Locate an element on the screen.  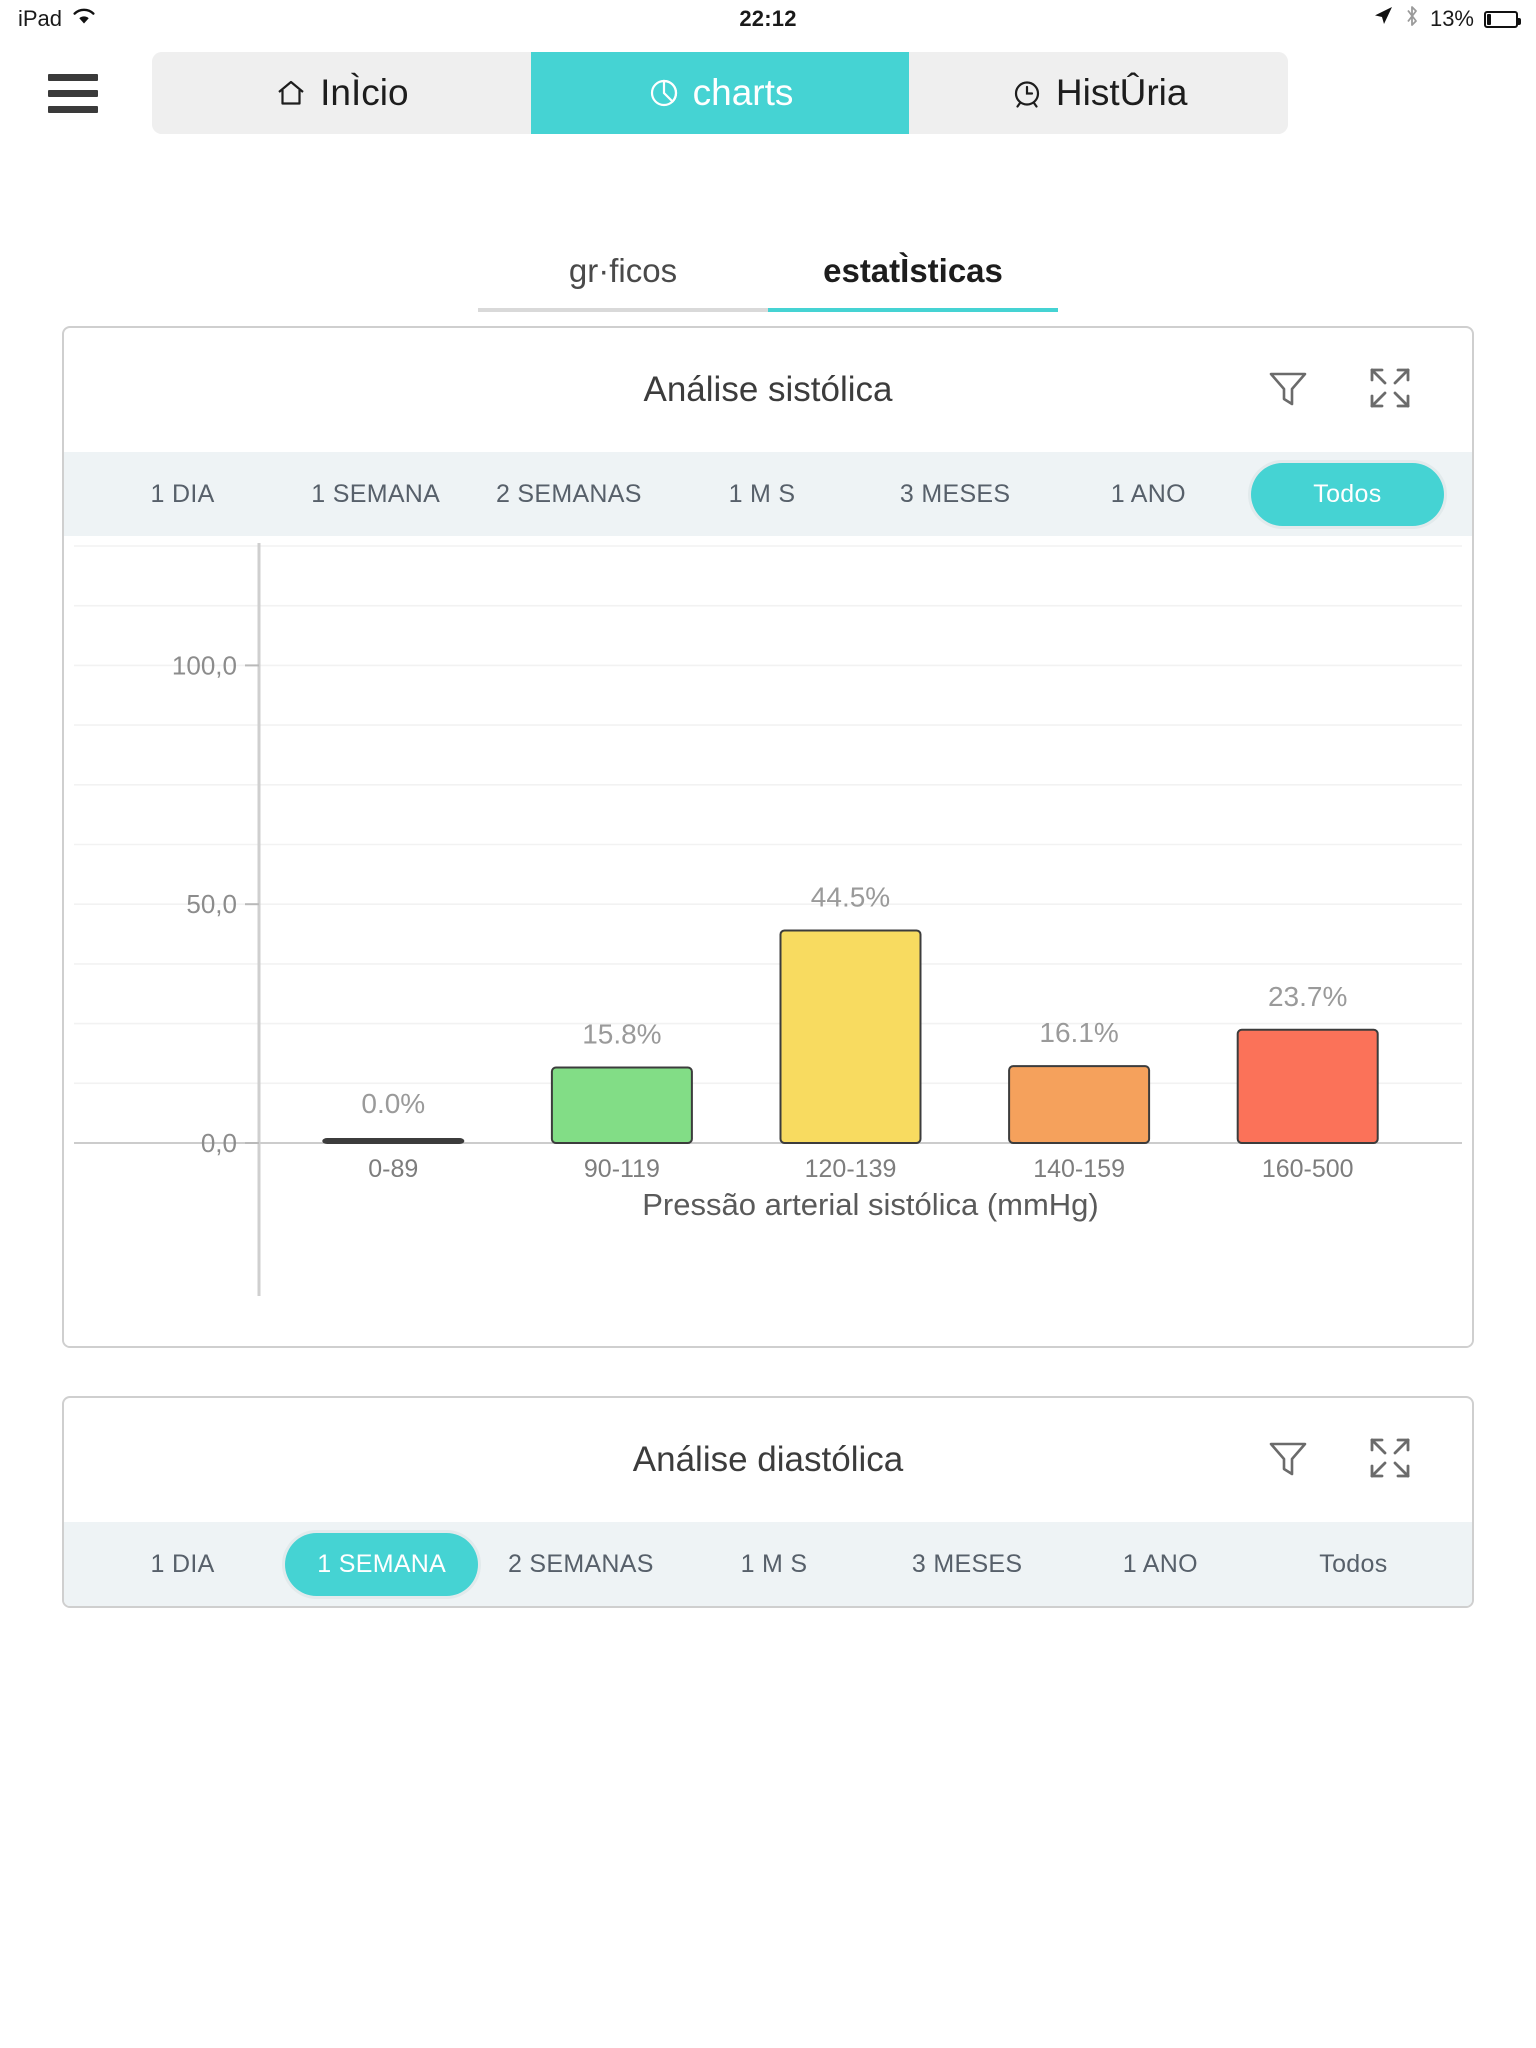
x-axis-tick-label: 90-119 is located at coordinates (622, 1169).